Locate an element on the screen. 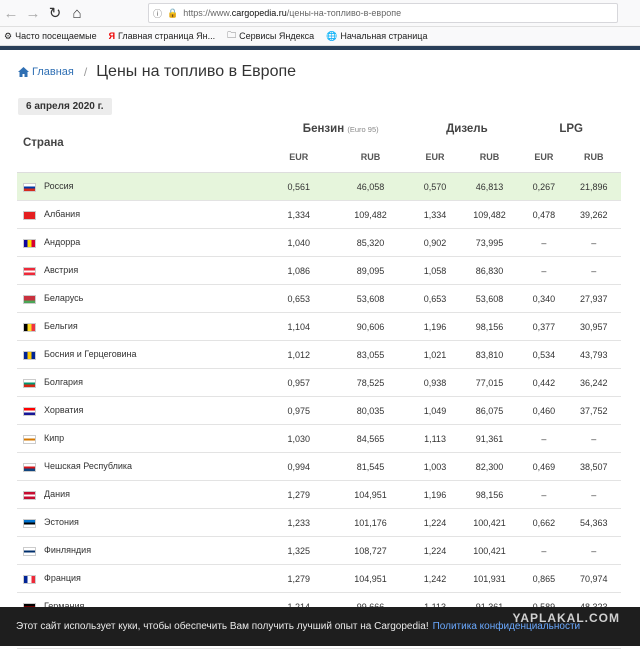 The image size is (640, 649). yandex-icon: Я is located at coordinates (112, 36).